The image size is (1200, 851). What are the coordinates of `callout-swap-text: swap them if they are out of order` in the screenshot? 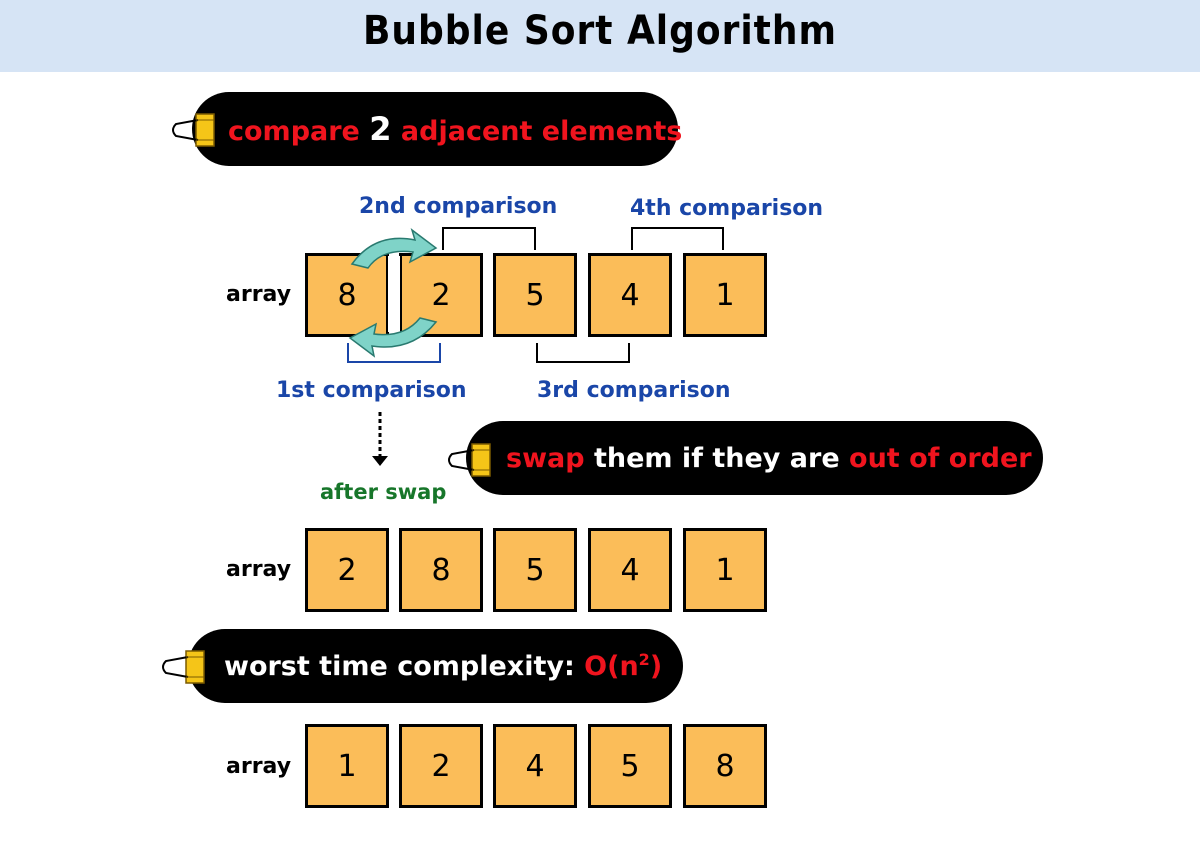 It's located at (769, 458).